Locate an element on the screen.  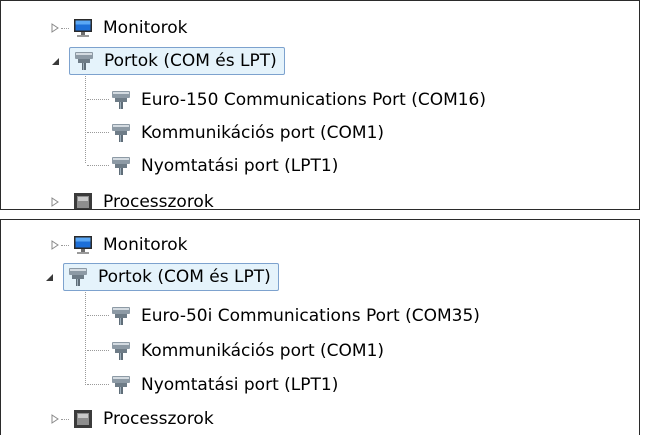
tree-item-port-device: Euro-150 Communications Port (COM16) is located at coordinates (299, 100).